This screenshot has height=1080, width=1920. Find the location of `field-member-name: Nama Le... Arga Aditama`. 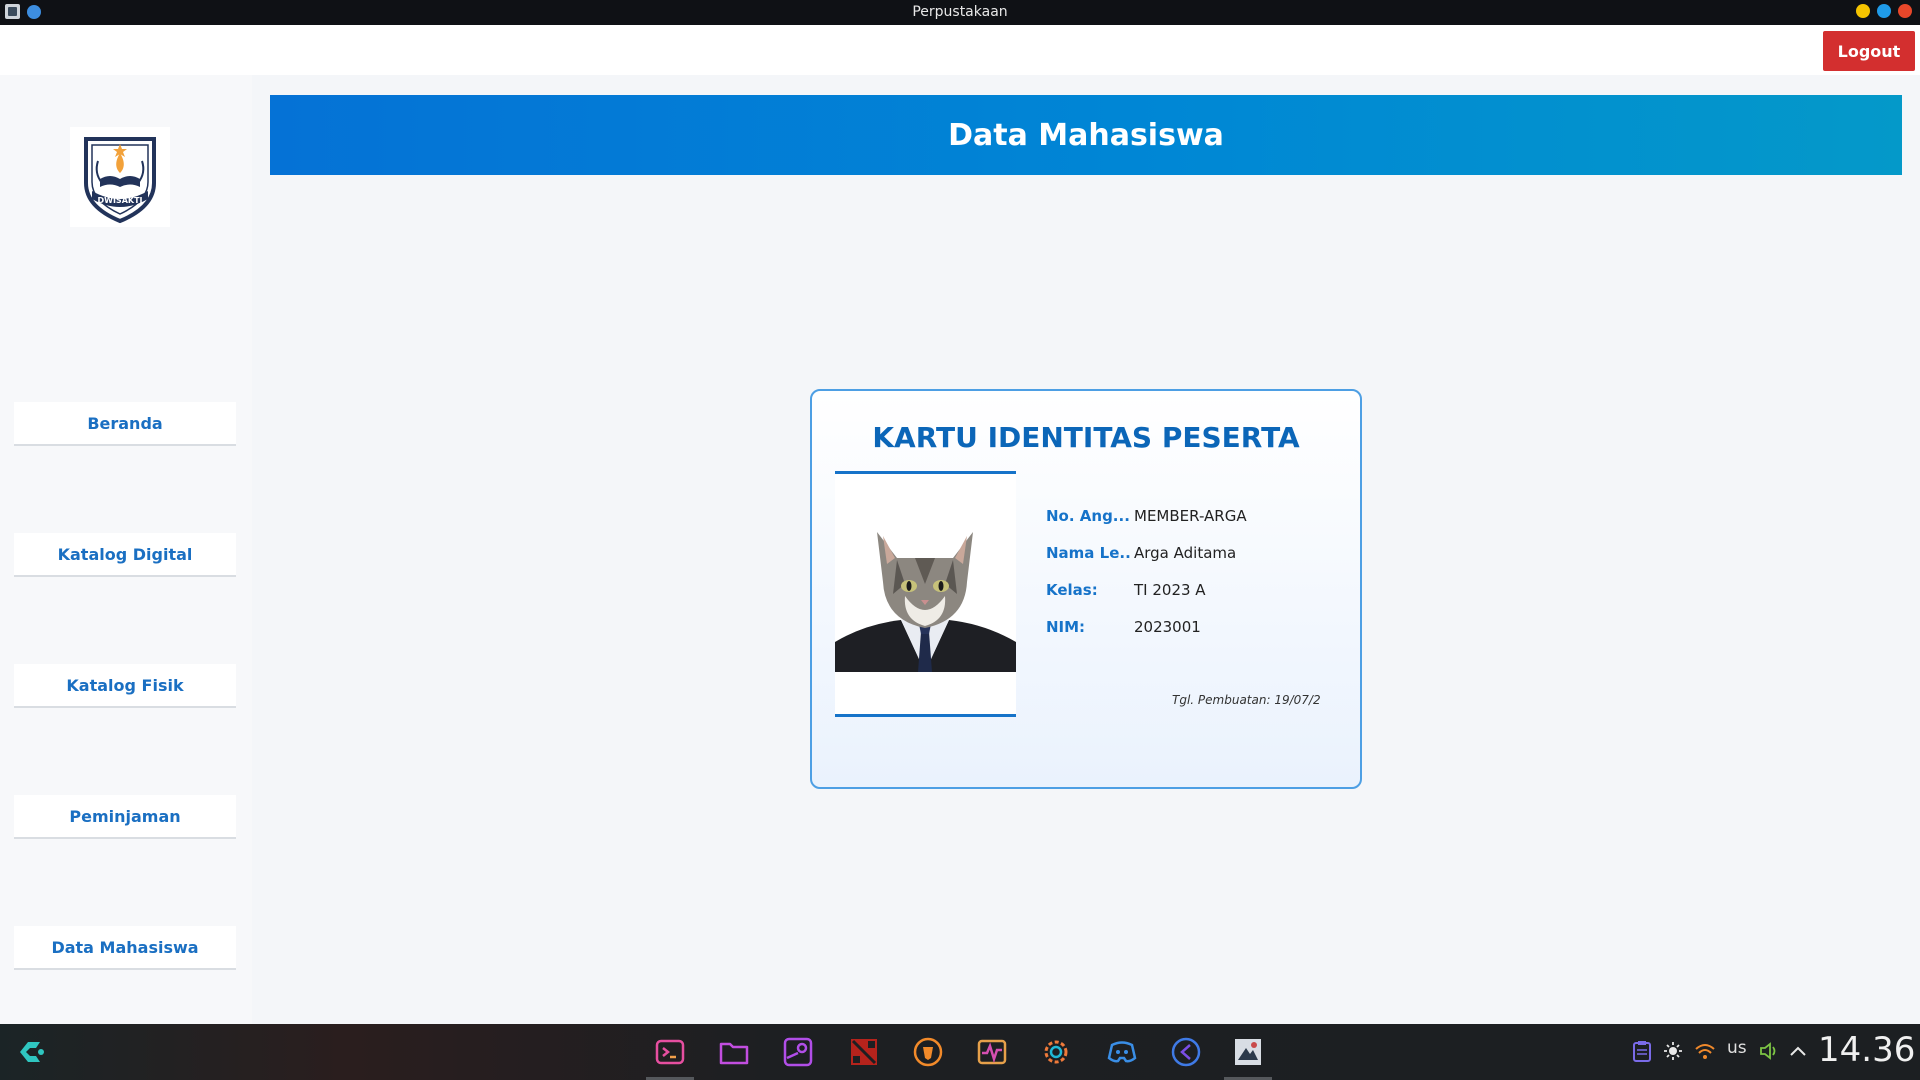

field-member-name: Nama Le... Arga Aditama is located at coordinates (1196, 555).